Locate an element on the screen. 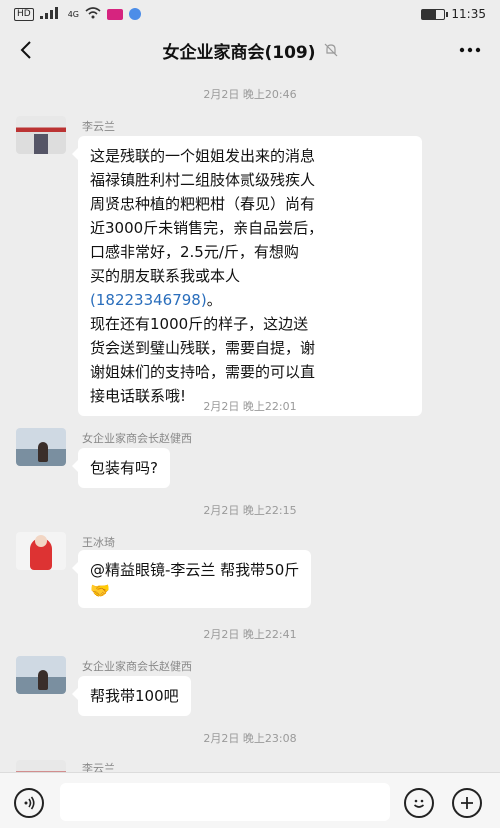  message-timestamp: 2月2日 晚上22:41 is located at coordinates (250, 634).